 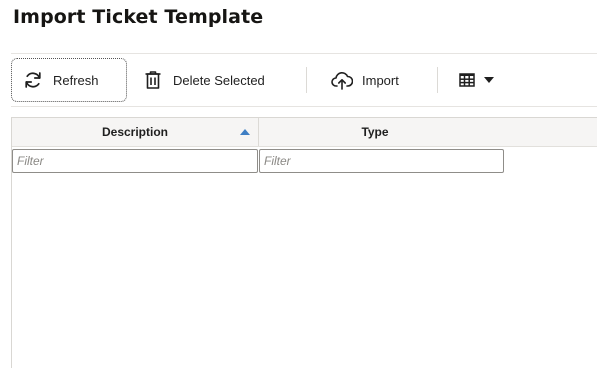 I want to click on column-header-label: Type, so click(x=375, y=132).